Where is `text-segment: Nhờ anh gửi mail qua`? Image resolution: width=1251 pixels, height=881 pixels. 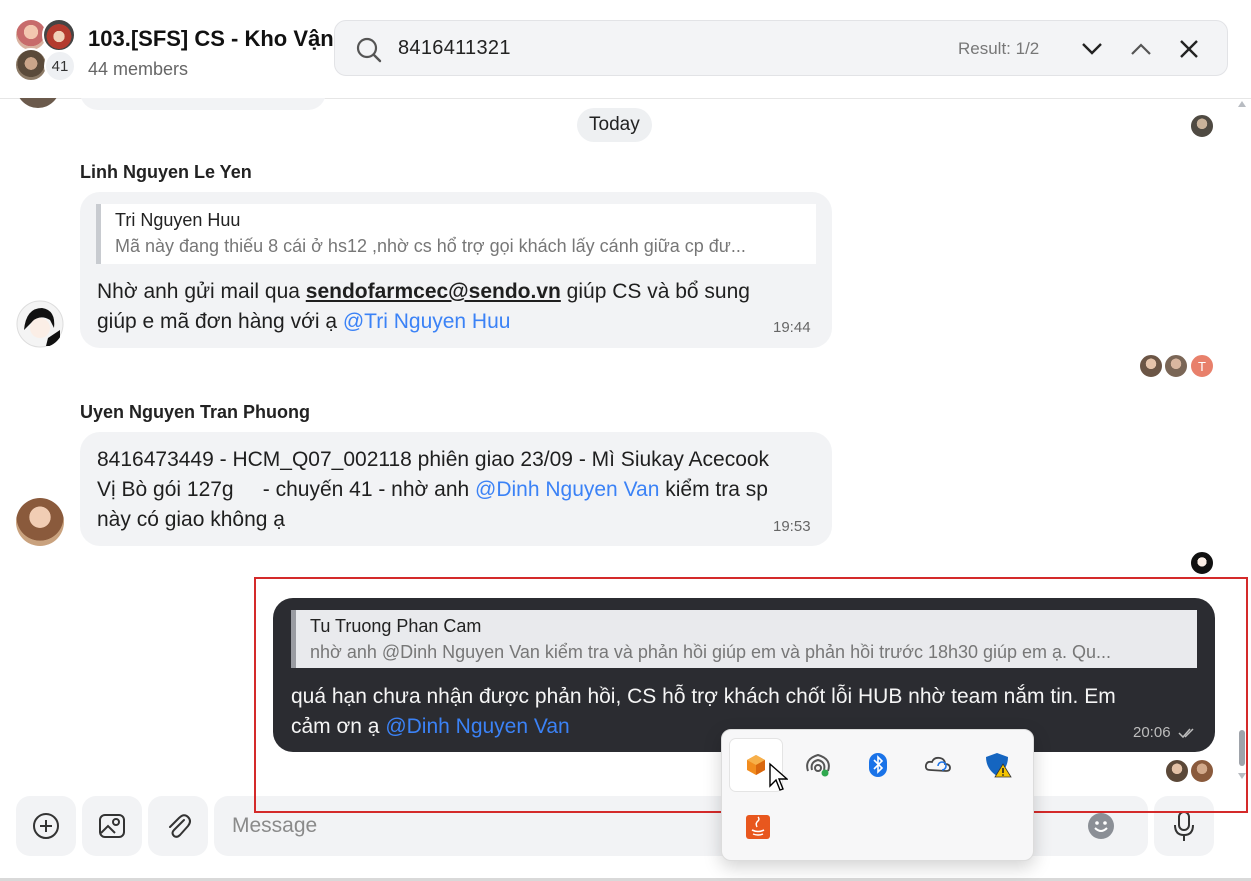 text-segment: Nhờ anh gửi mail qua is located at coordinates (201, 291).